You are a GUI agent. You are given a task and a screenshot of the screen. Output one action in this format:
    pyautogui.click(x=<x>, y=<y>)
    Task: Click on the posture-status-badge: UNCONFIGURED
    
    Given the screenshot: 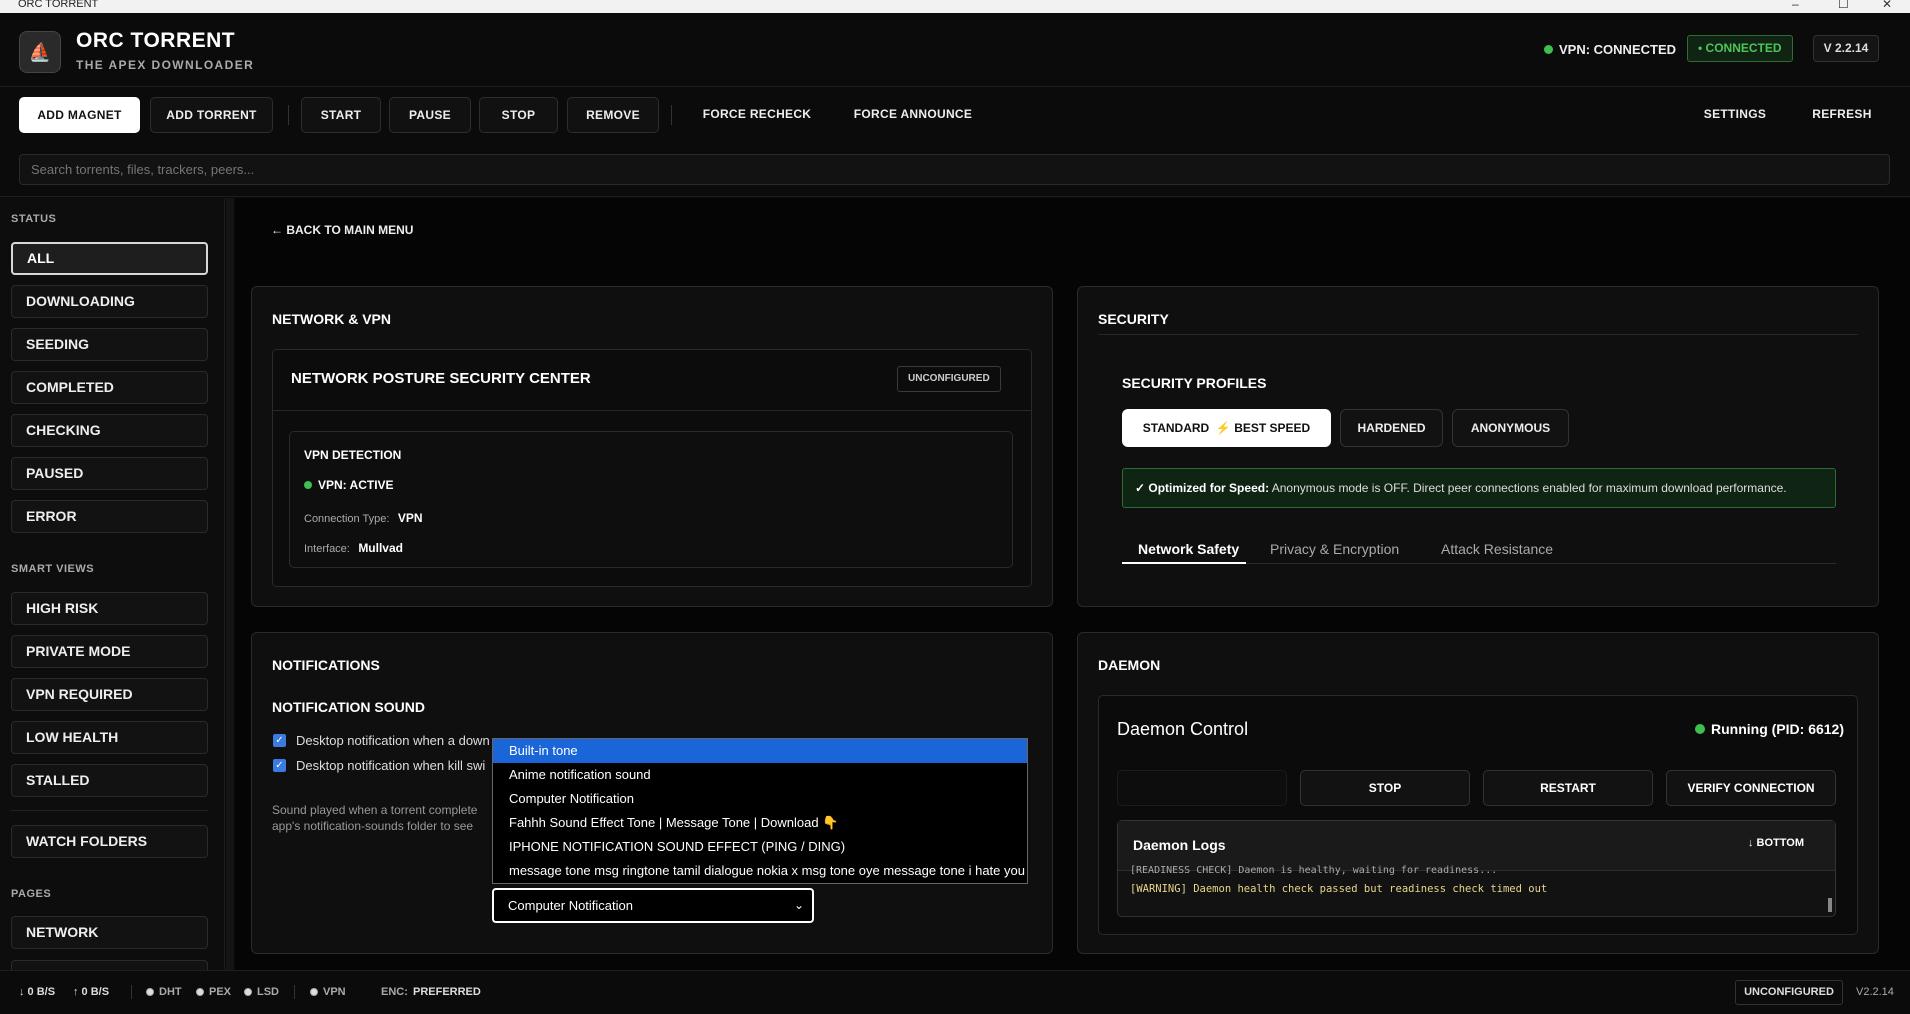 What is the action you would take?
    pyautogui.click(x=949, y=379)
    